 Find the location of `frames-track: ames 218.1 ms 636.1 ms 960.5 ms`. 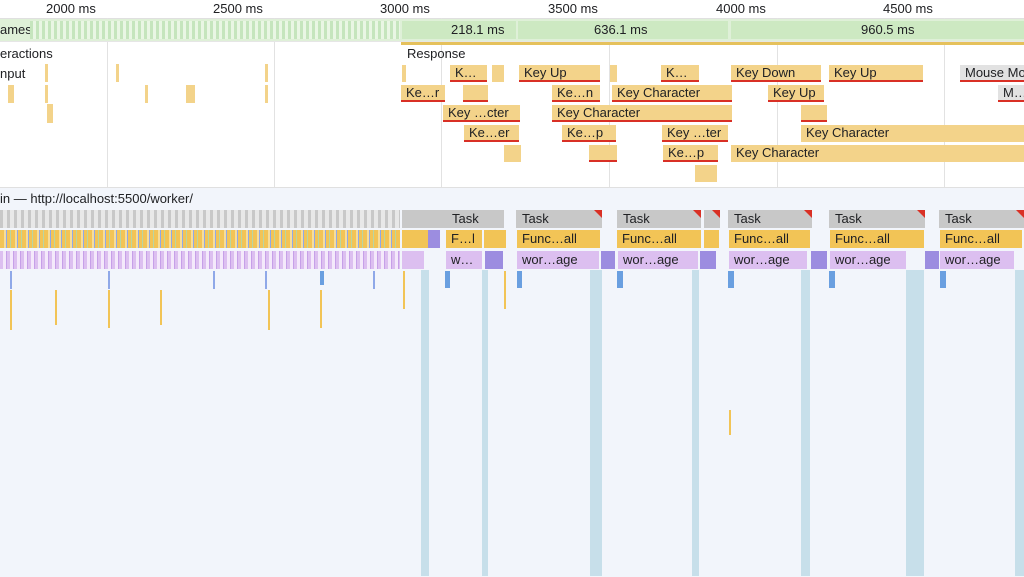

frames-track: ames 218.1 ms 636.1 ms 960.5 ms is located at coordinates (512, 30).